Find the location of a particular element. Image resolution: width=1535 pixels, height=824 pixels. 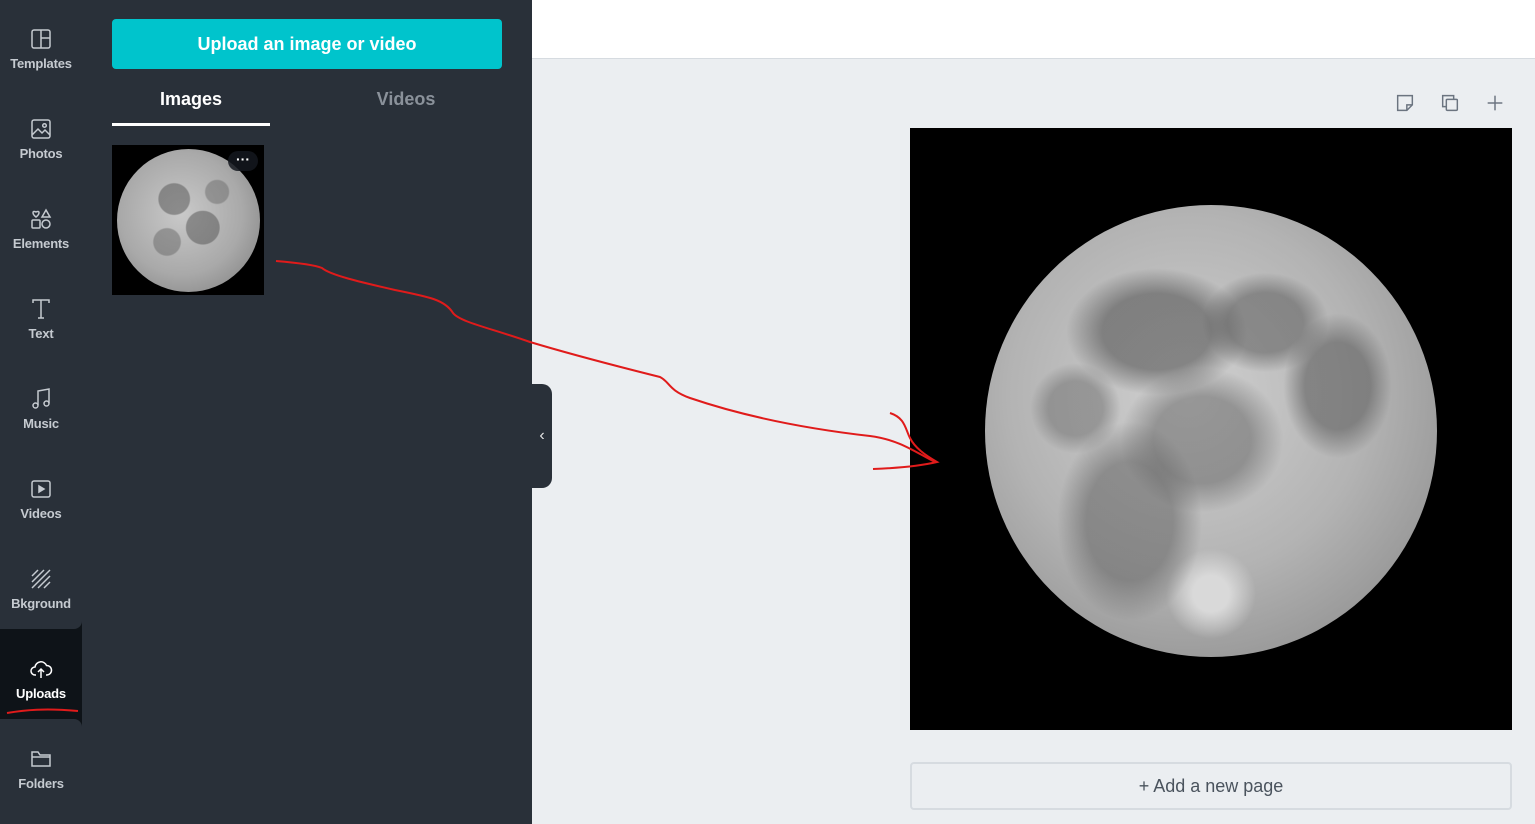

collapse-panel-button: ‹ is located at coordinates (542, 436).